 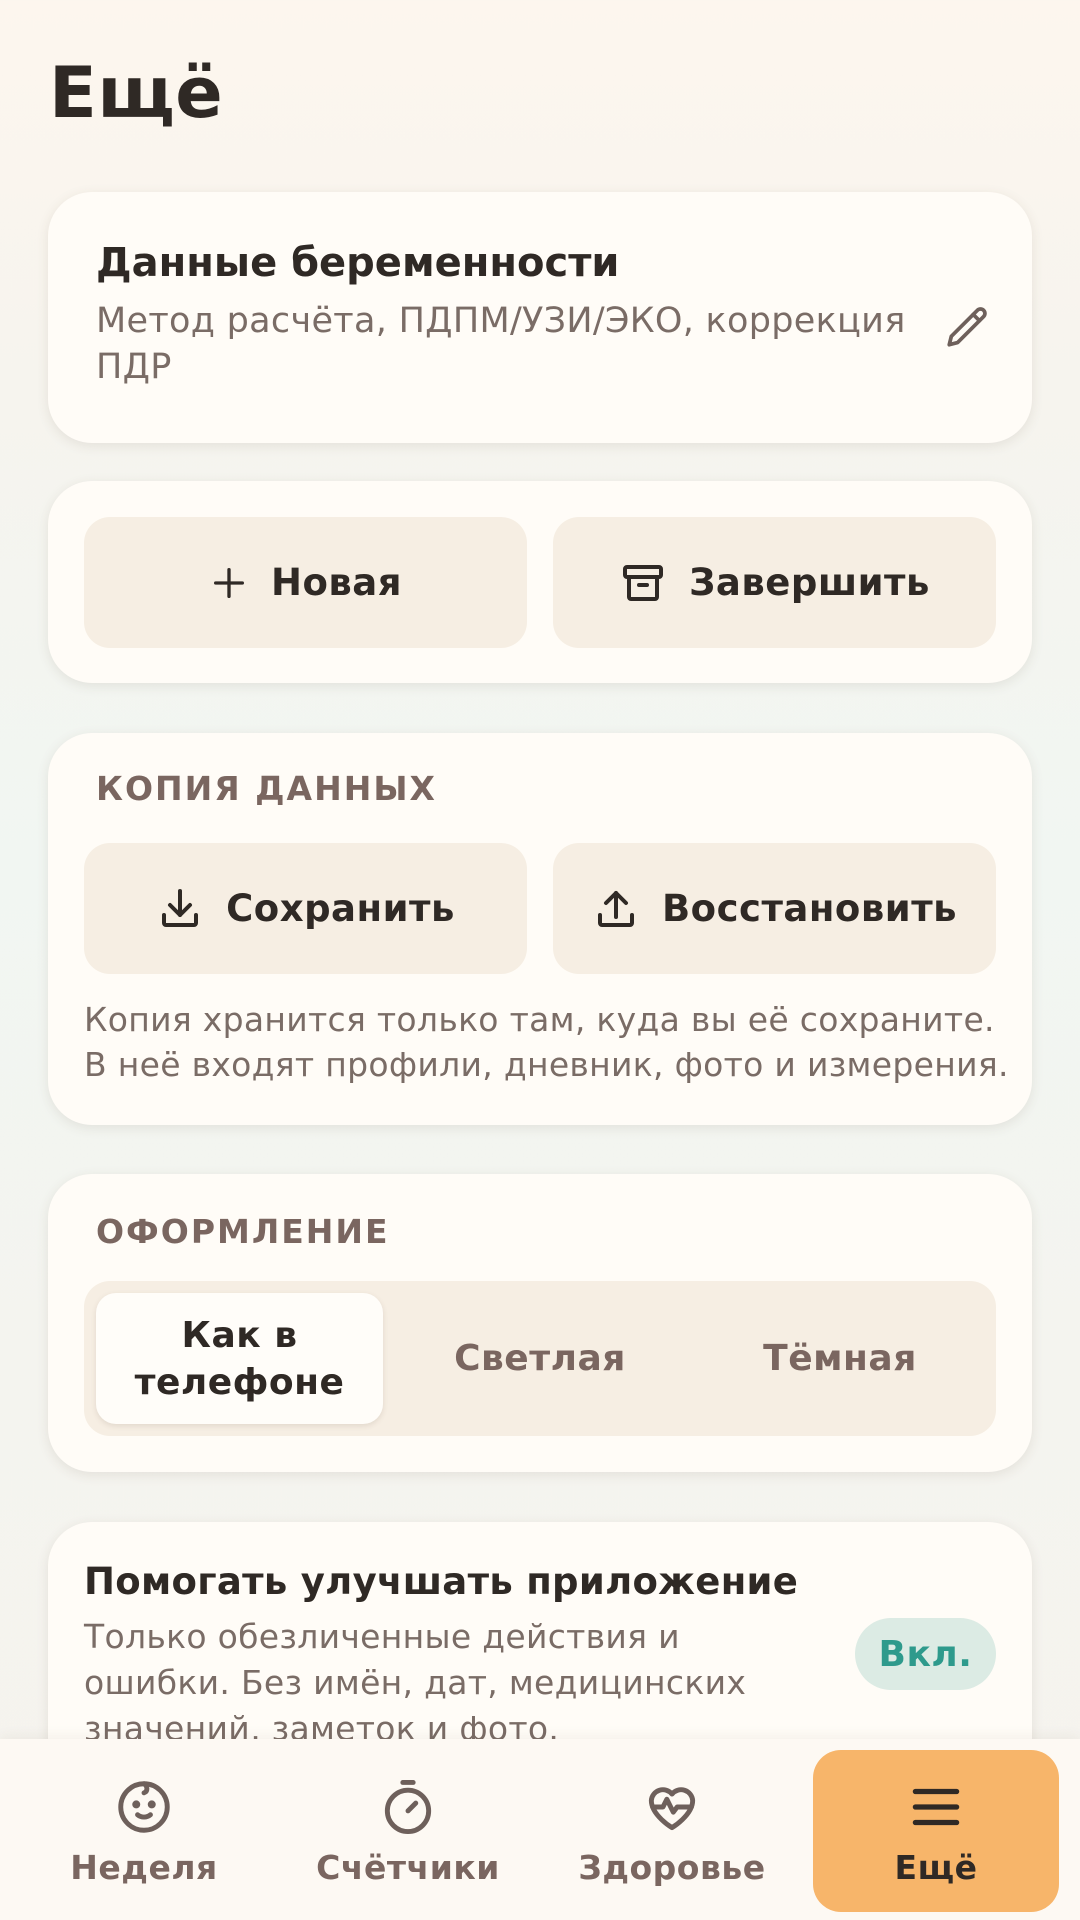 What do you see at coordinates (643, 582) in the screenshot?
I see `archive-icon` at bounding box center [643, 582].